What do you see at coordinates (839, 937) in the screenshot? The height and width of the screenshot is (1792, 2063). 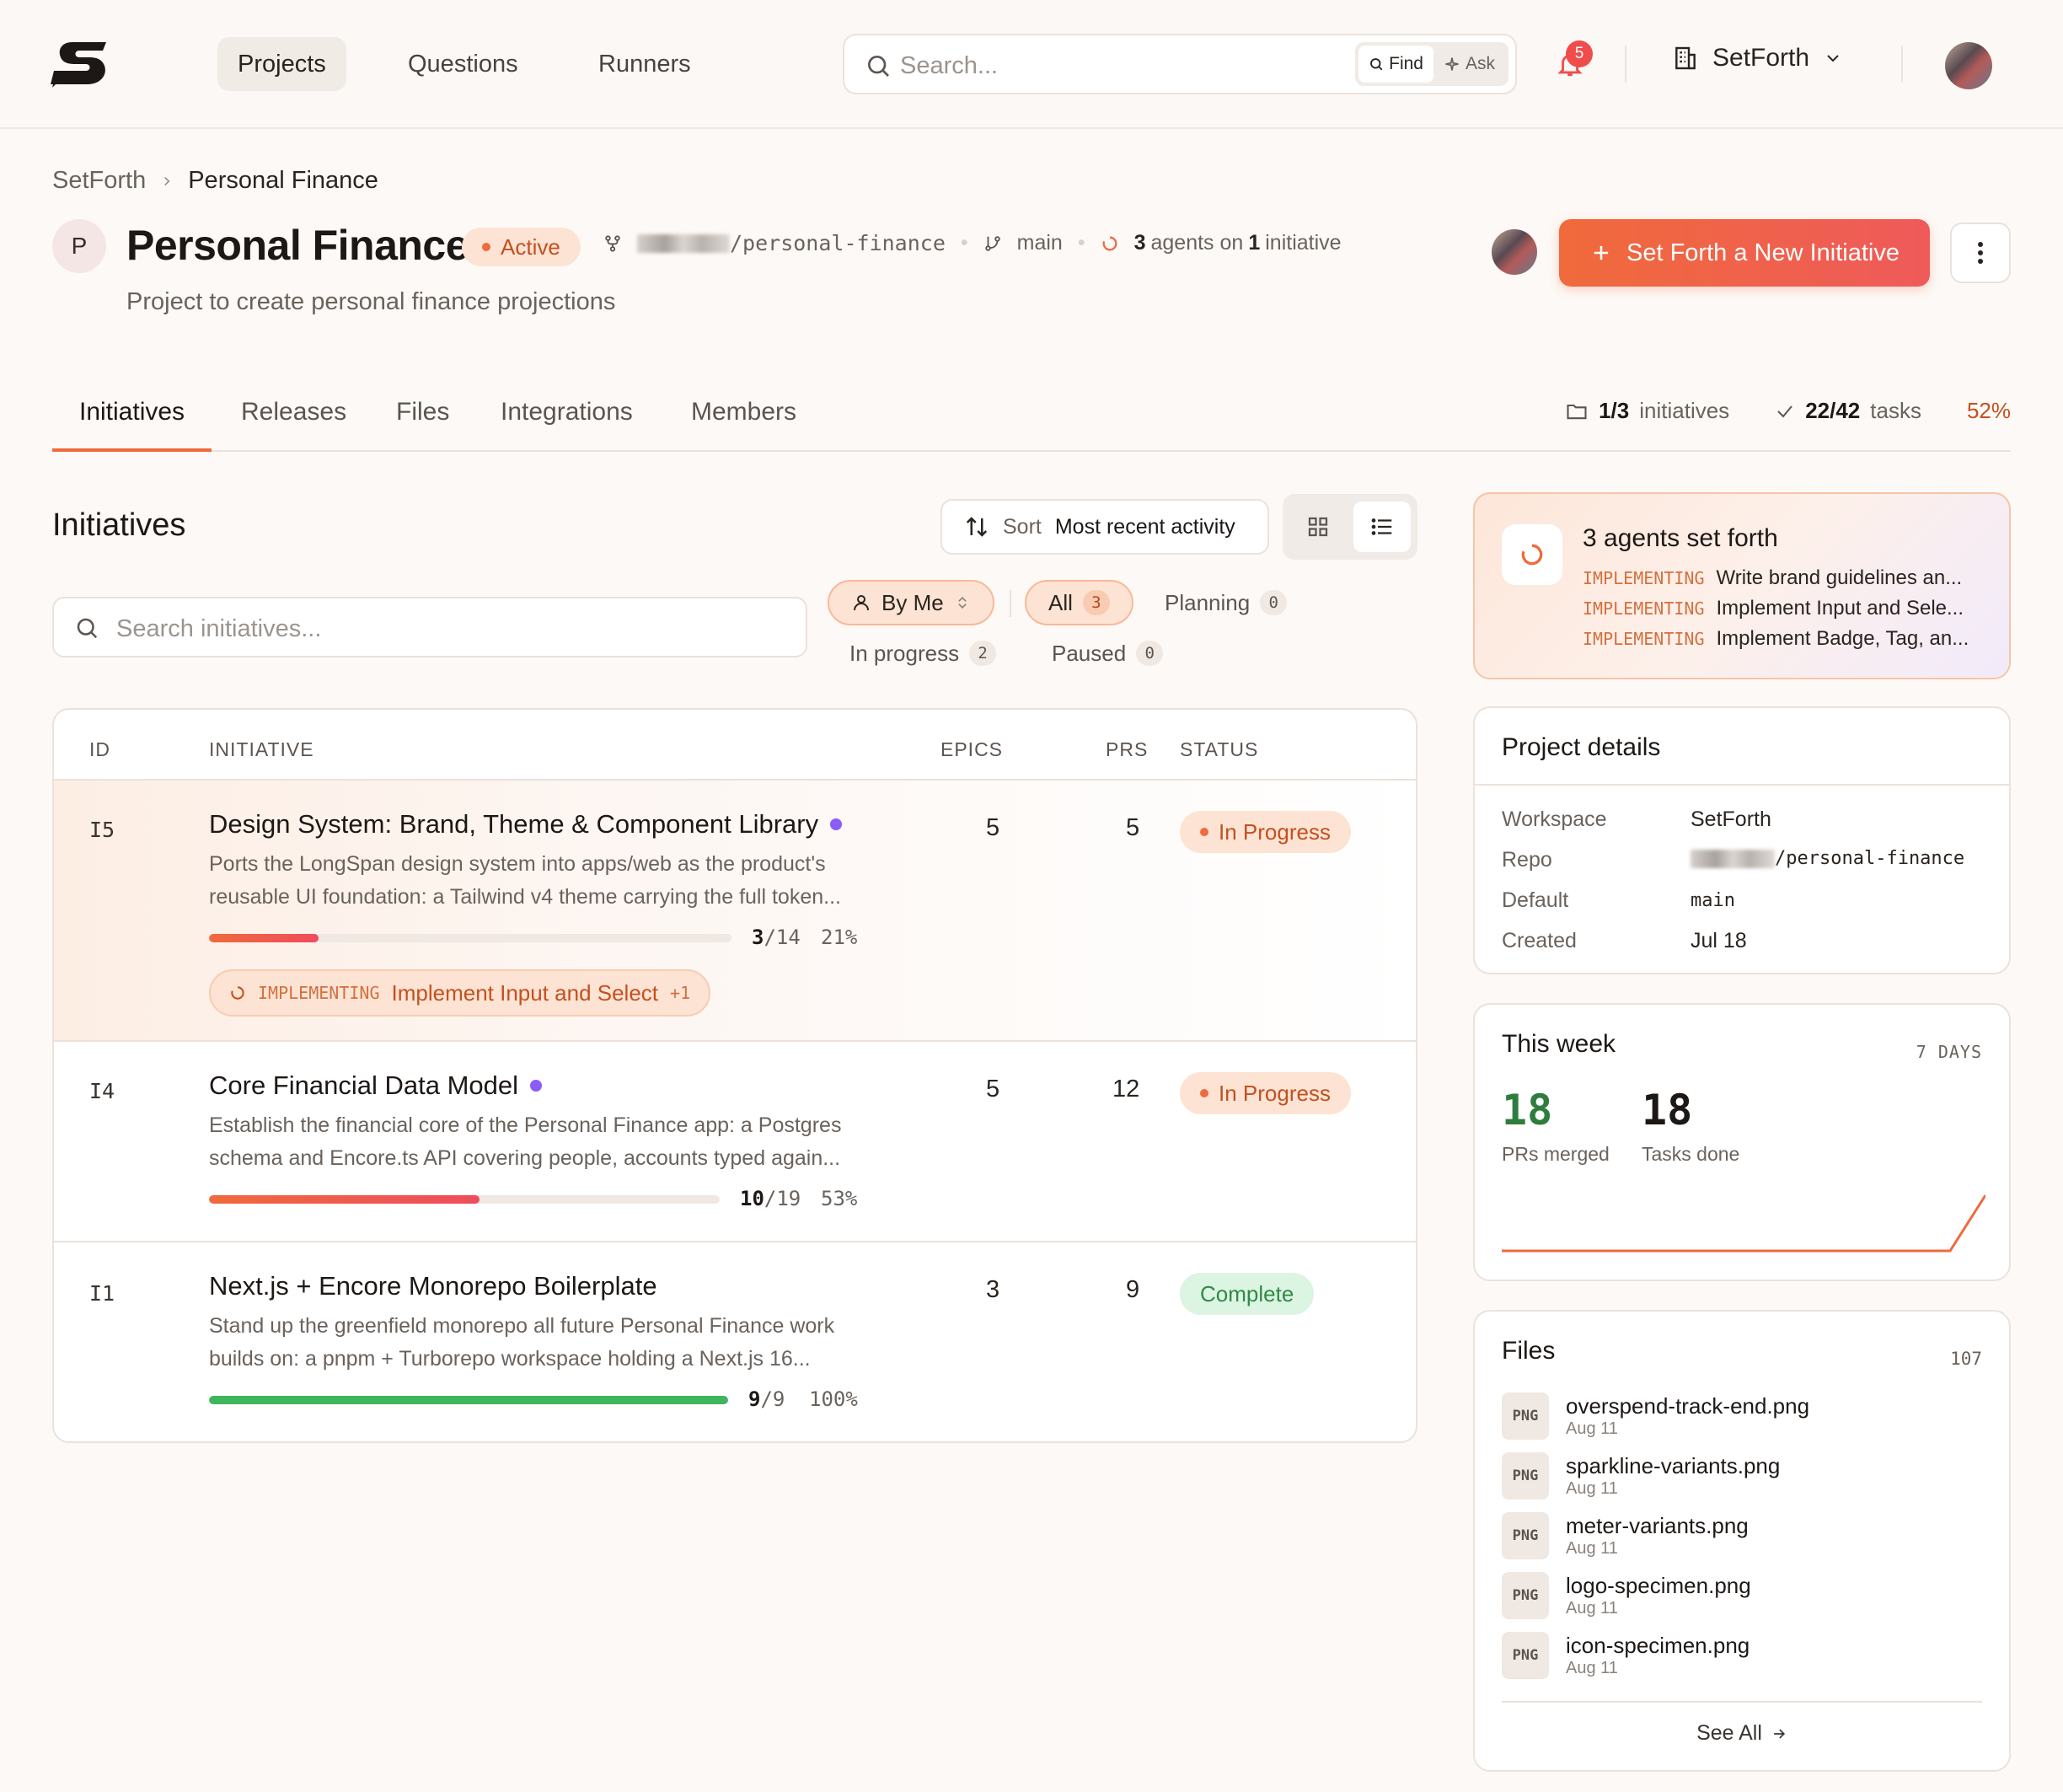 I see `progress-percent: 21%` at bounding box center [839, 937].